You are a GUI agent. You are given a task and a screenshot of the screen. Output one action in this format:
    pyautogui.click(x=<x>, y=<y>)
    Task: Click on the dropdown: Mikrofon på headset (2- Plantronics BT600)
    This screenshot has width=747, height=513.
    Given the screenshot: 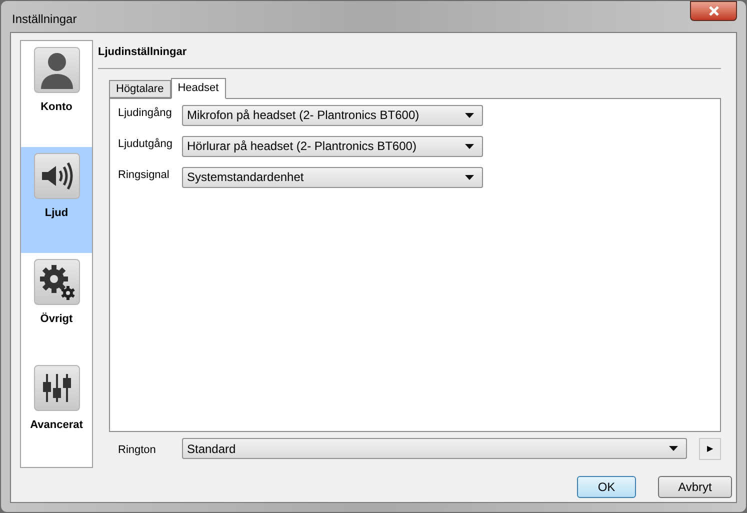 What is the action you would take?
    pyautogui.click(x=332, y=115)
    